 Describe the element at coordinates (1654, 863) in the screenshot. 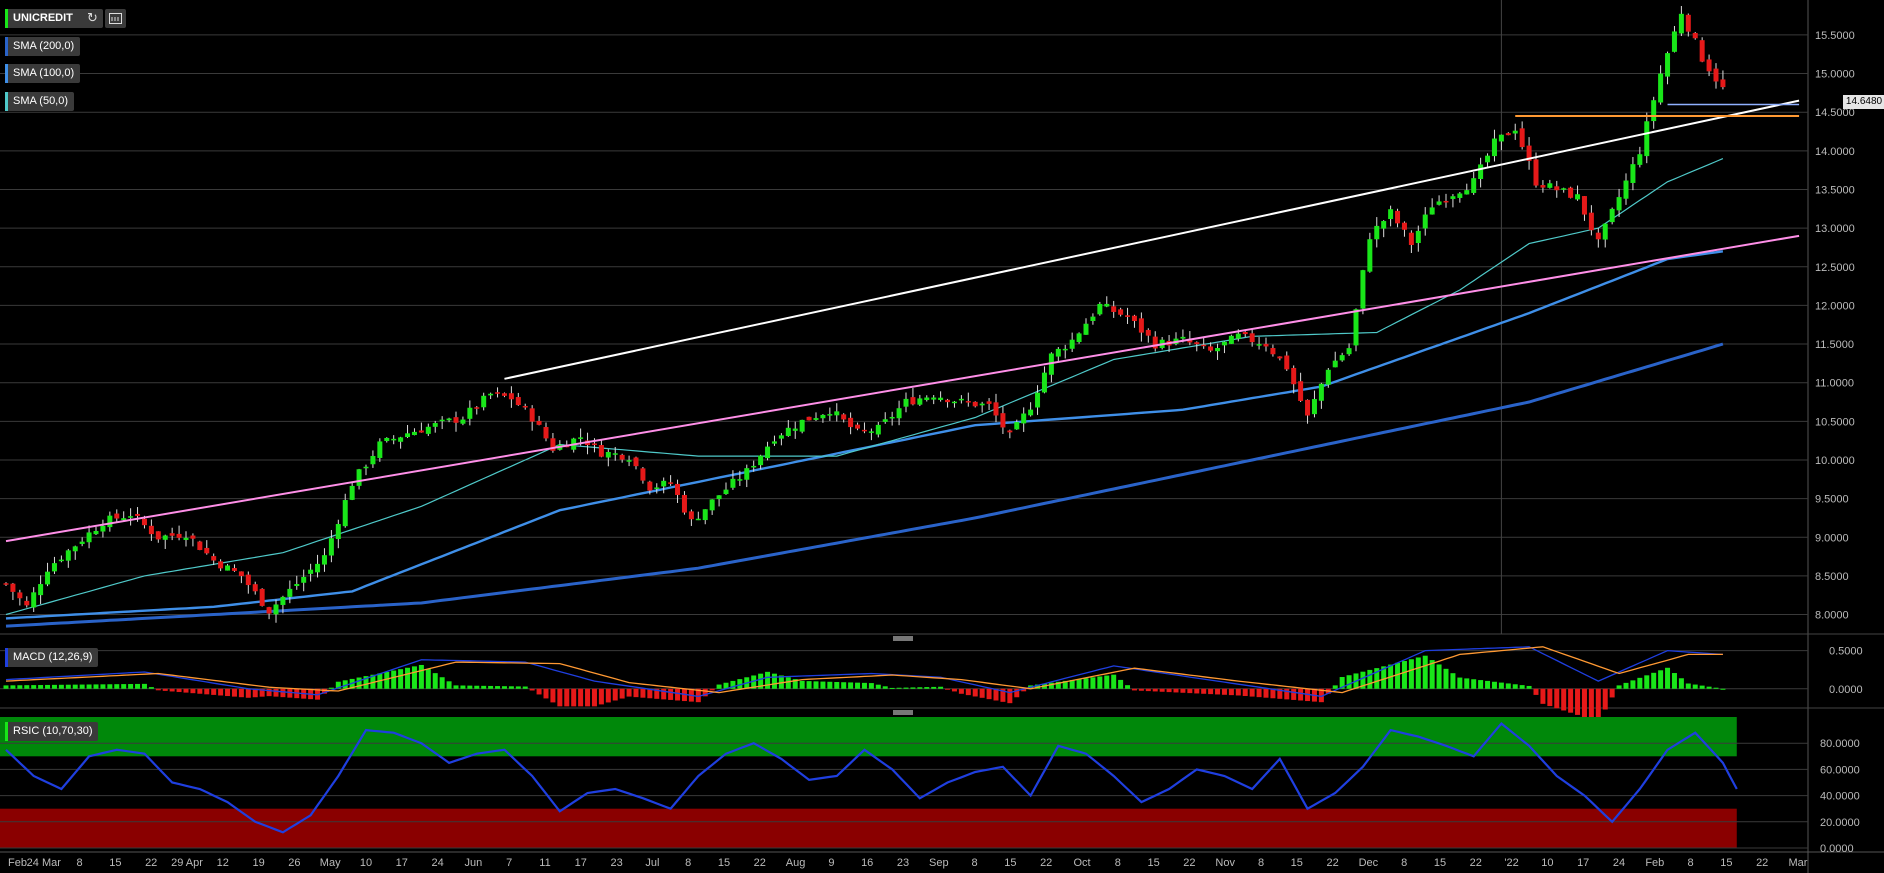

I see `x-tick-label: Feb` at that location.